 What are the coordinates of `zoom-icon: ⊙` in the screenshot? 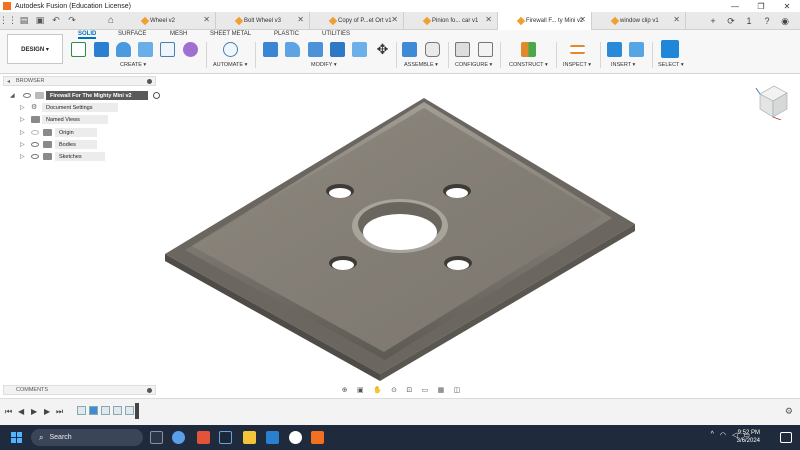 It's located at (394, 390).